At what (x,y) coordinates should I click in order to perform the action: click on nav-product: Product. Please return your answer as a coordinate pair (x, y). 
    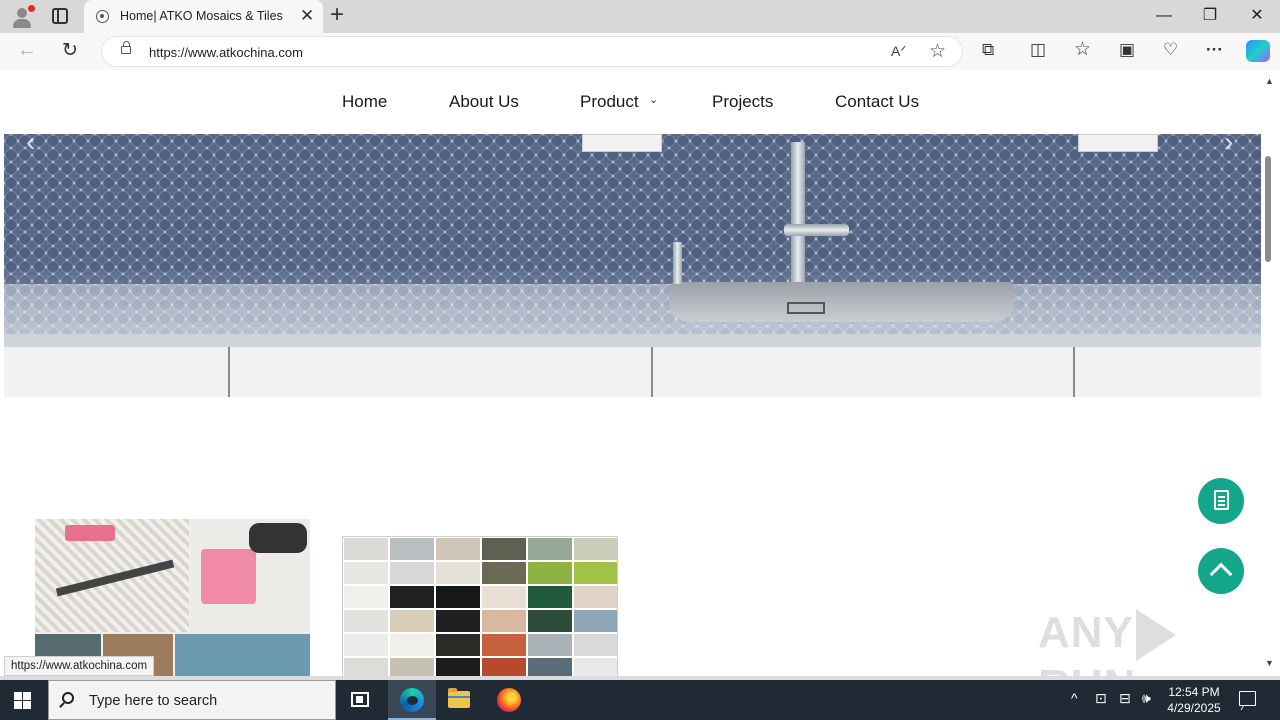
    Looking at the image, I should click on (609, 102).